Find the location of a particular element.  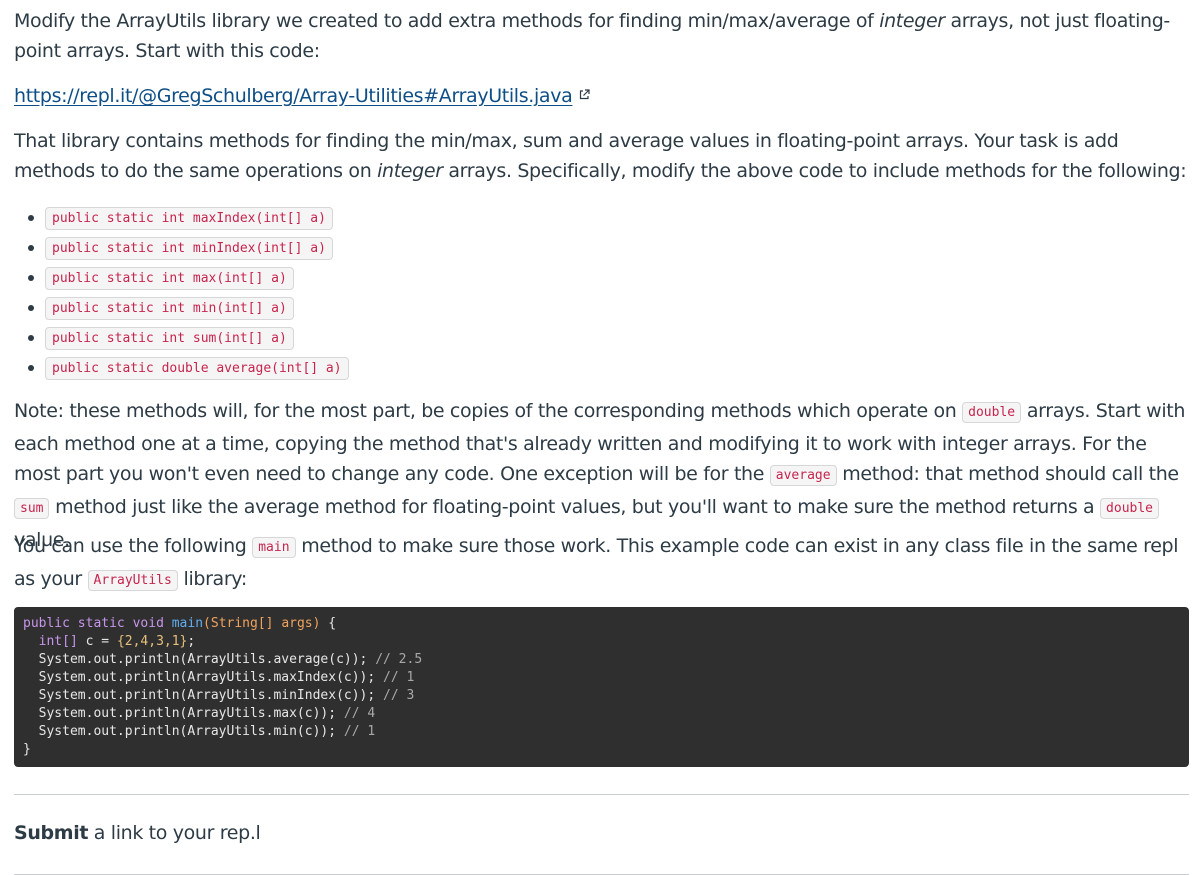

code-keyword: public is located at coordinates (46, 623).